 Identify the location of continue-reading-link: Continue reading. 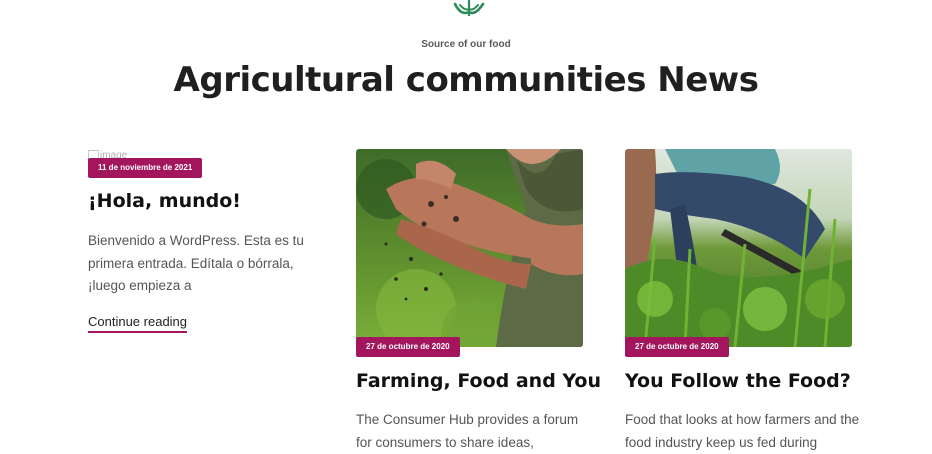
(138, 323).